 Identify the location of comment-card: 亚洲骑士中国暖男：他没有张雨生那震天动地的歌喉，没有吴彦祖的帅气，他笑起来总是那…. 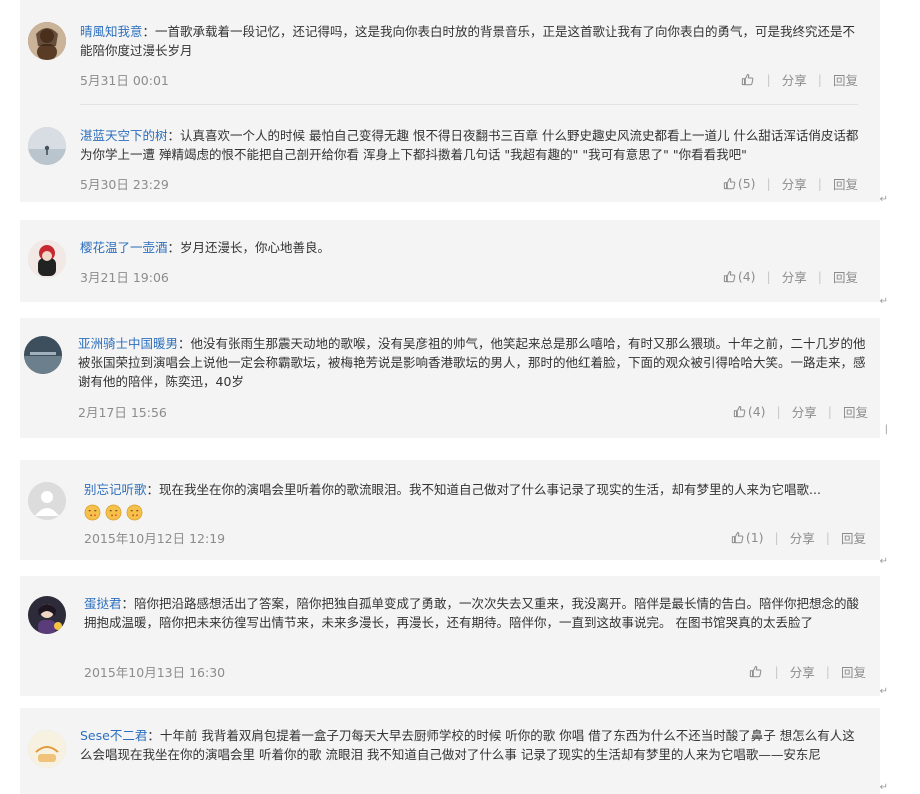
(450, 378).